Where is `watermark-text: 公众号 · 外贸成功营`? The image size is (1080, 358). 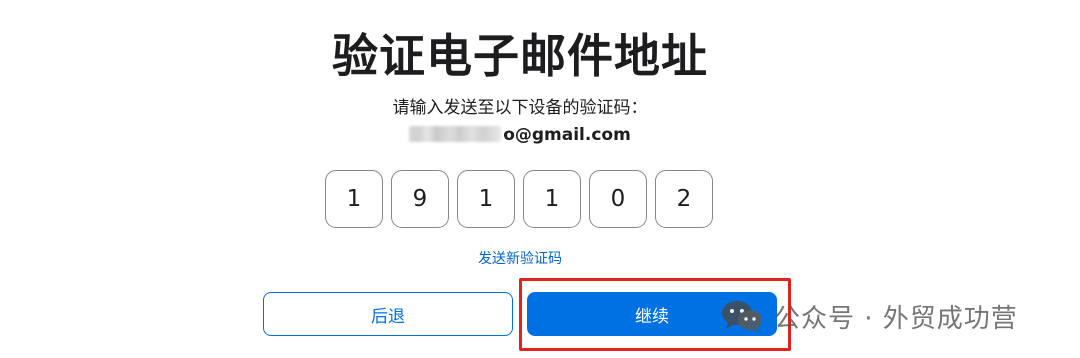 watermark-text: 公众号 · 外贸成功营 is located at coordinates (896, 318).